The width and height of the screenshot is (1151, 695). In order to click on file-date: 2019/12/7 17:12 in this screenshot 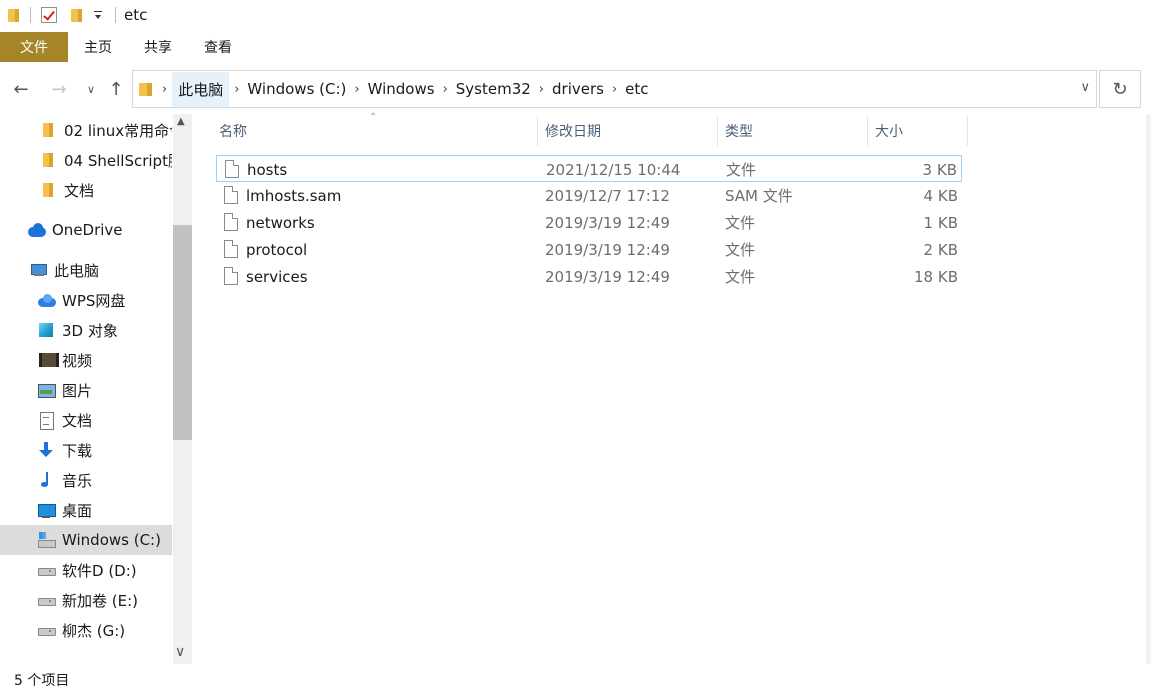, I will do `click(607, 195)`.